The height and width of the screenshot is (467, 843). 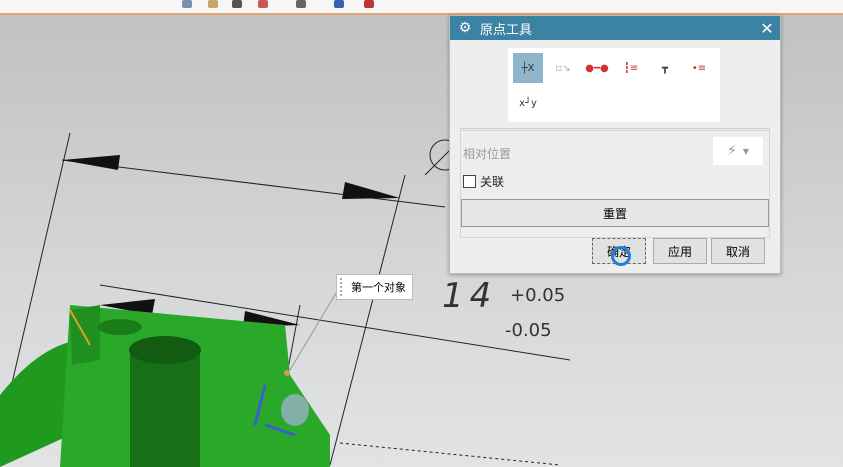 I want to click on tooltip-text: 第一个对象, so click(x=378, y=287).